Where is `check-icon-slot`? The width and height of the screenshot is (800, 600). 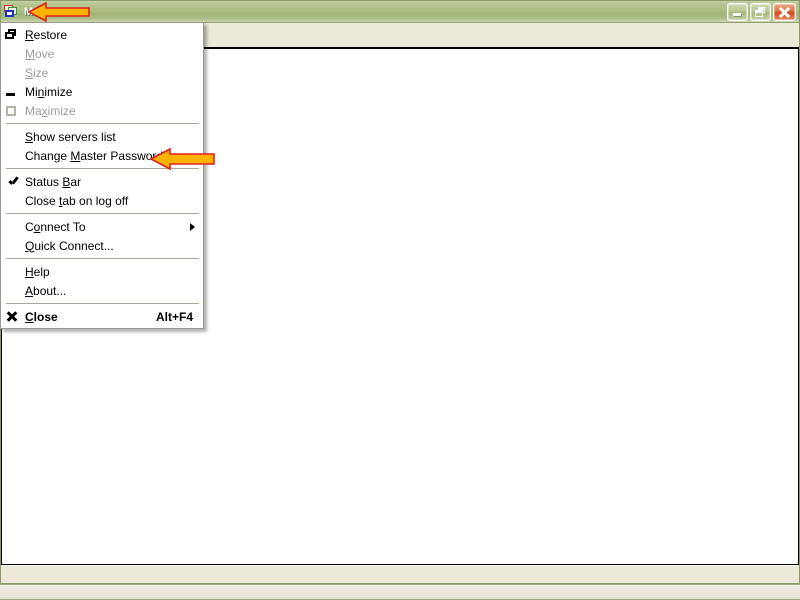 check-icon-slot is located at coordinates (13, 181).